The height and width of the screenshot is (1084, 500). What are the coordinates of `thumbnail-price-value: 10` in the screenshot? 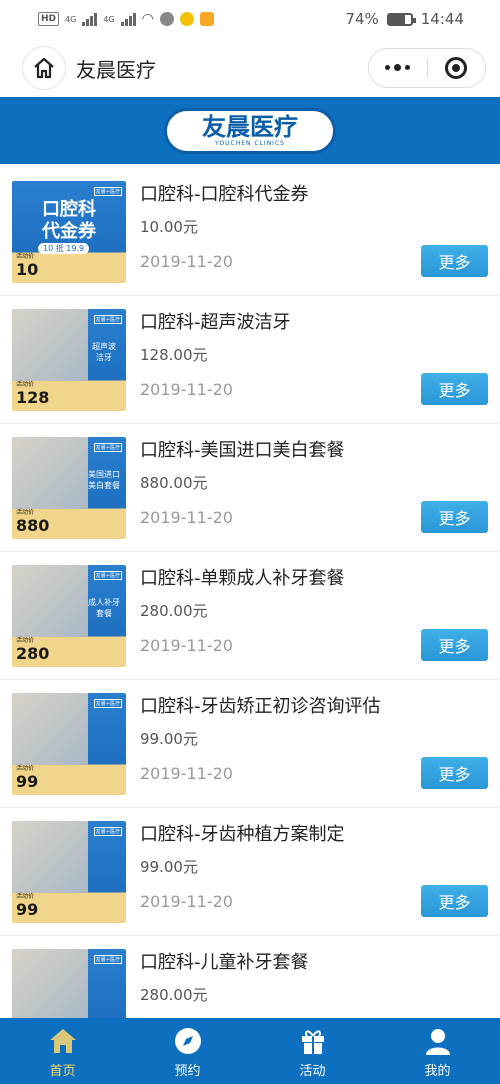 It's located at (27, 269).